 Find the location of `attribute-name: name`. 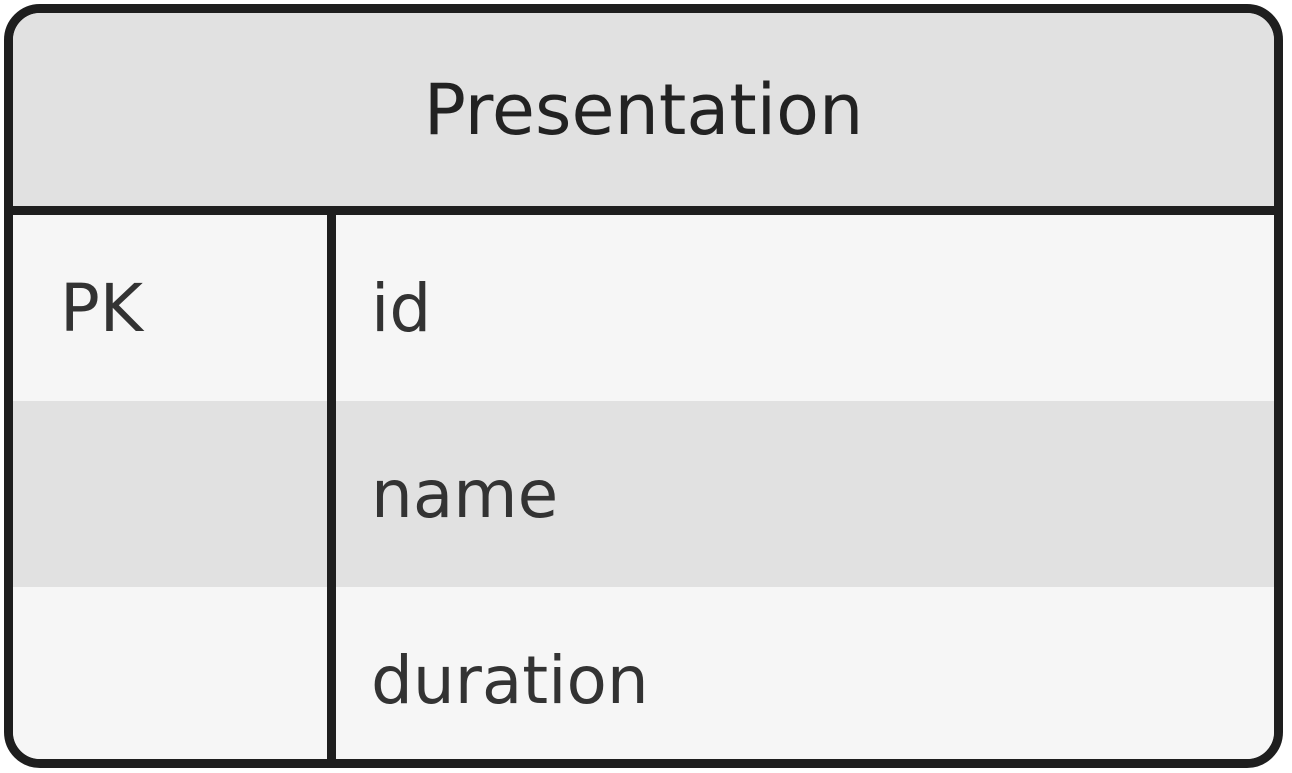

attribute-name: name is located at coordinates (465, 494).